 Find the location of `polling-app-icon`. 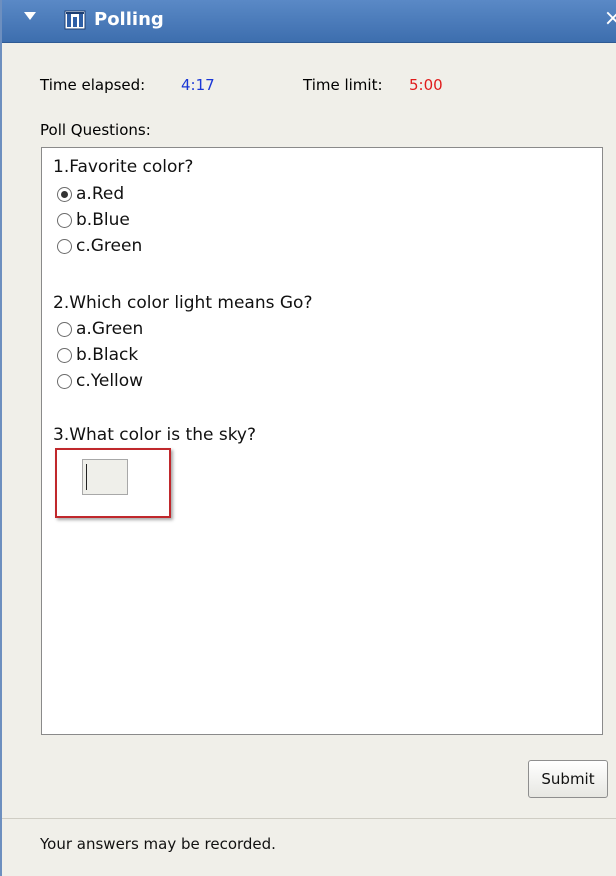

polling-app-icon is located at coordinates (75, 20).